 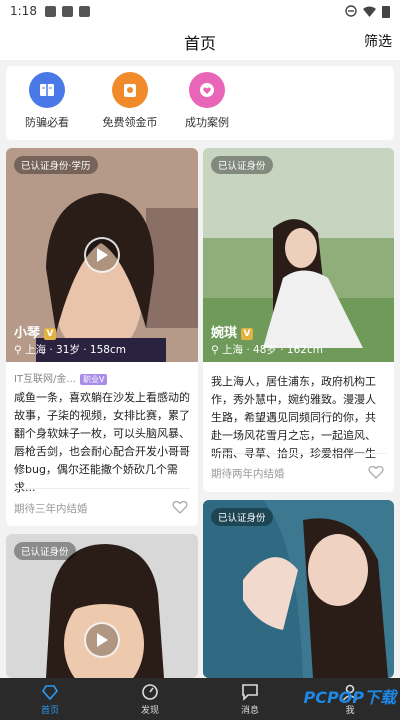 I want to click on job-verified-tag: 职业V, so click(x=93, y=379).